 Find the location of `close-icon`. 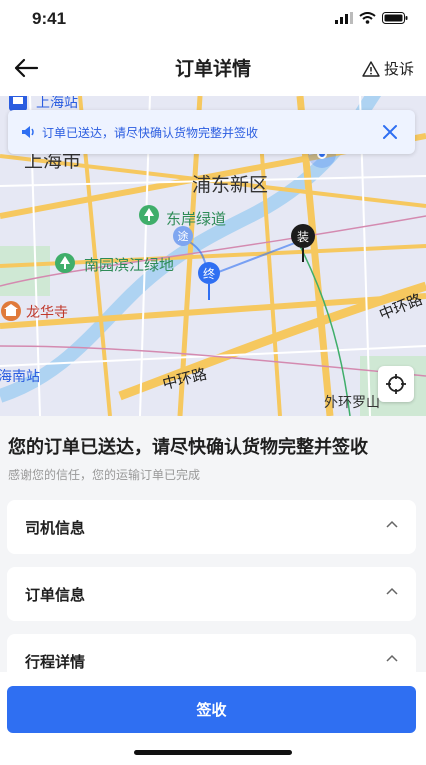

close-icon is located at coordinates (390, 132).